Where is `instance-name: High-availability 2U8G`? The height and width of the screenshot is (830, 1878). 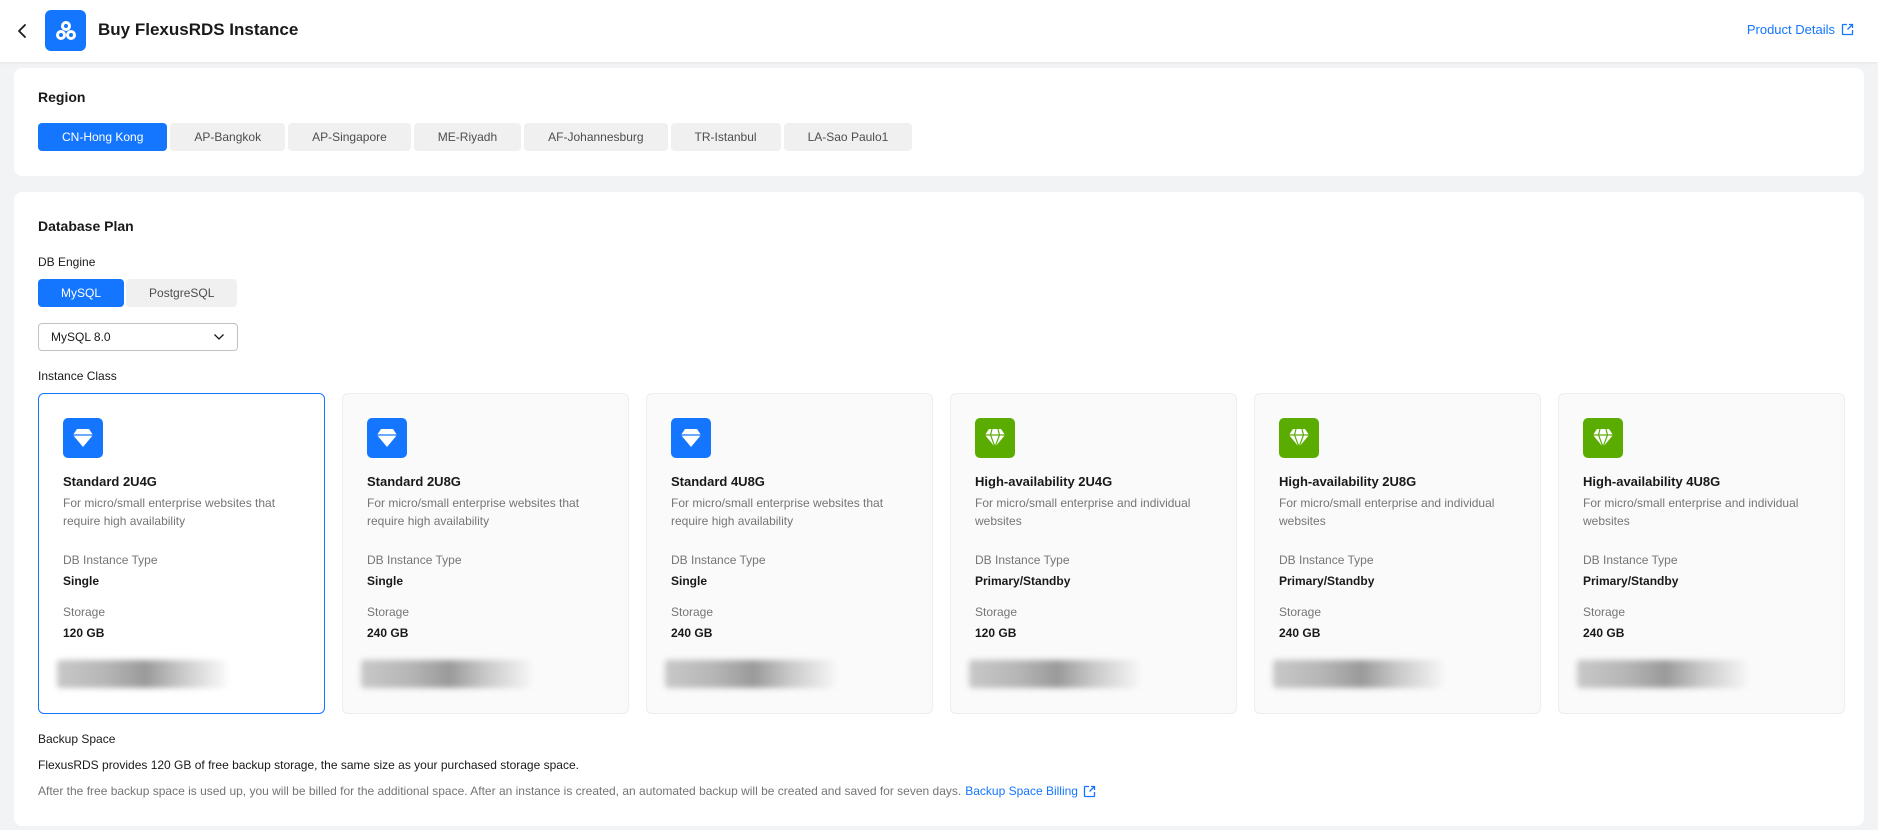 instance-name: High-availability 2U8G is located at coordinates (1348, 481).